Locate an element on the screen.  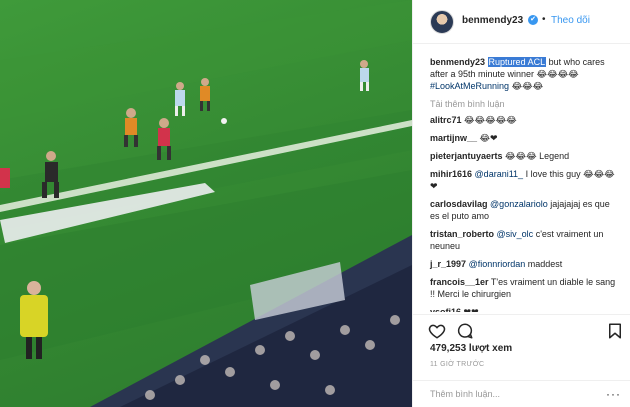
comment-item: j_r_1997 @fionnriordan maddest is located at coordinates (524, 264).